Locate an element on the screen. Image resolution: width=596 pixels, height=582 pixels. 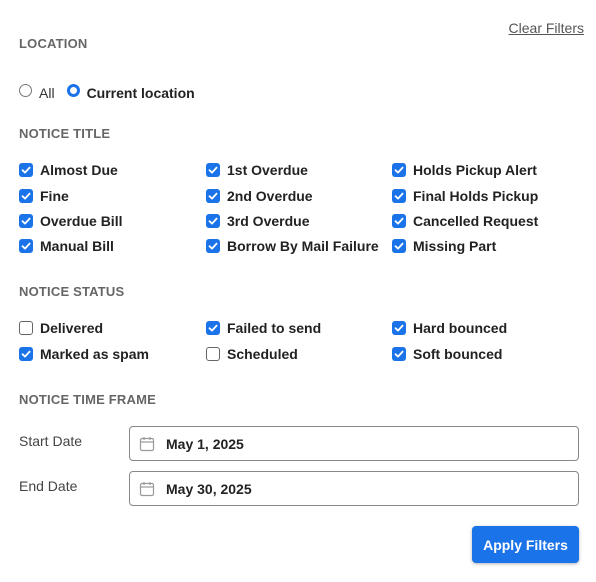
notice-status-checkbox-item: Failed to send is located at coordinates (263, 328).